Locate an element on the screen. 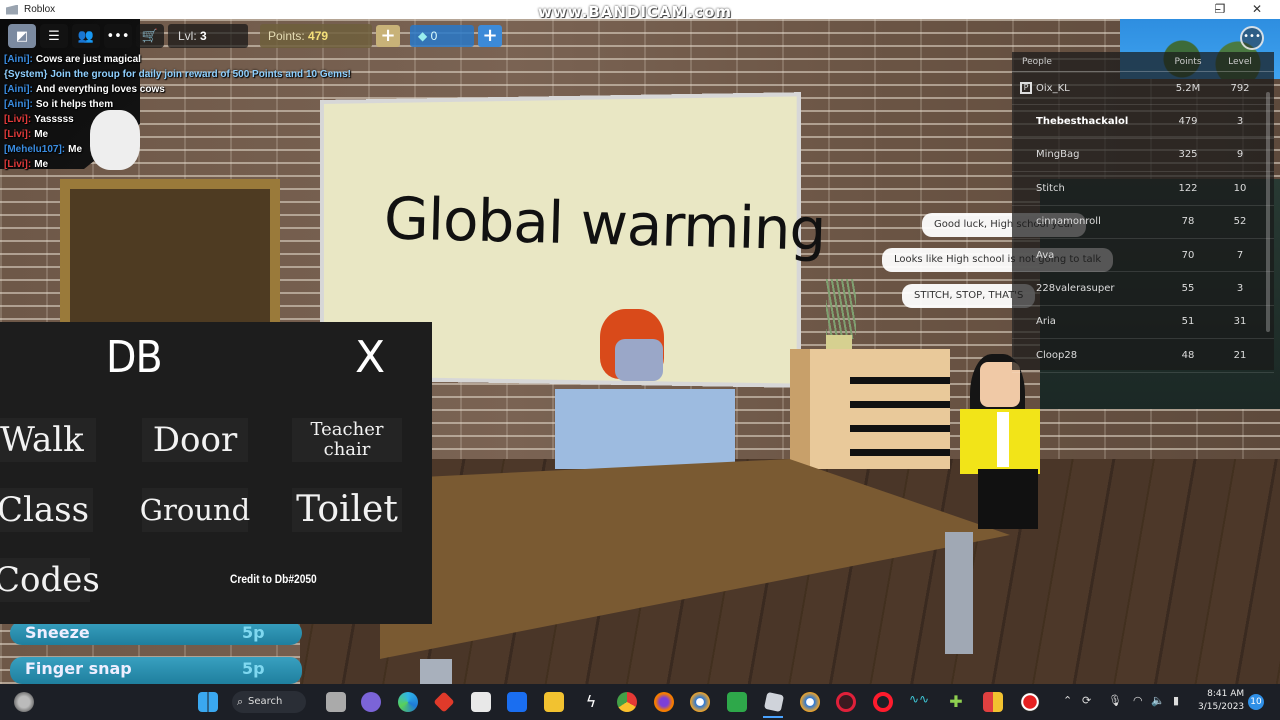 The width and height of the screenshot is (1280, 720). grid-app-icon is located at coordinates (993, 702).